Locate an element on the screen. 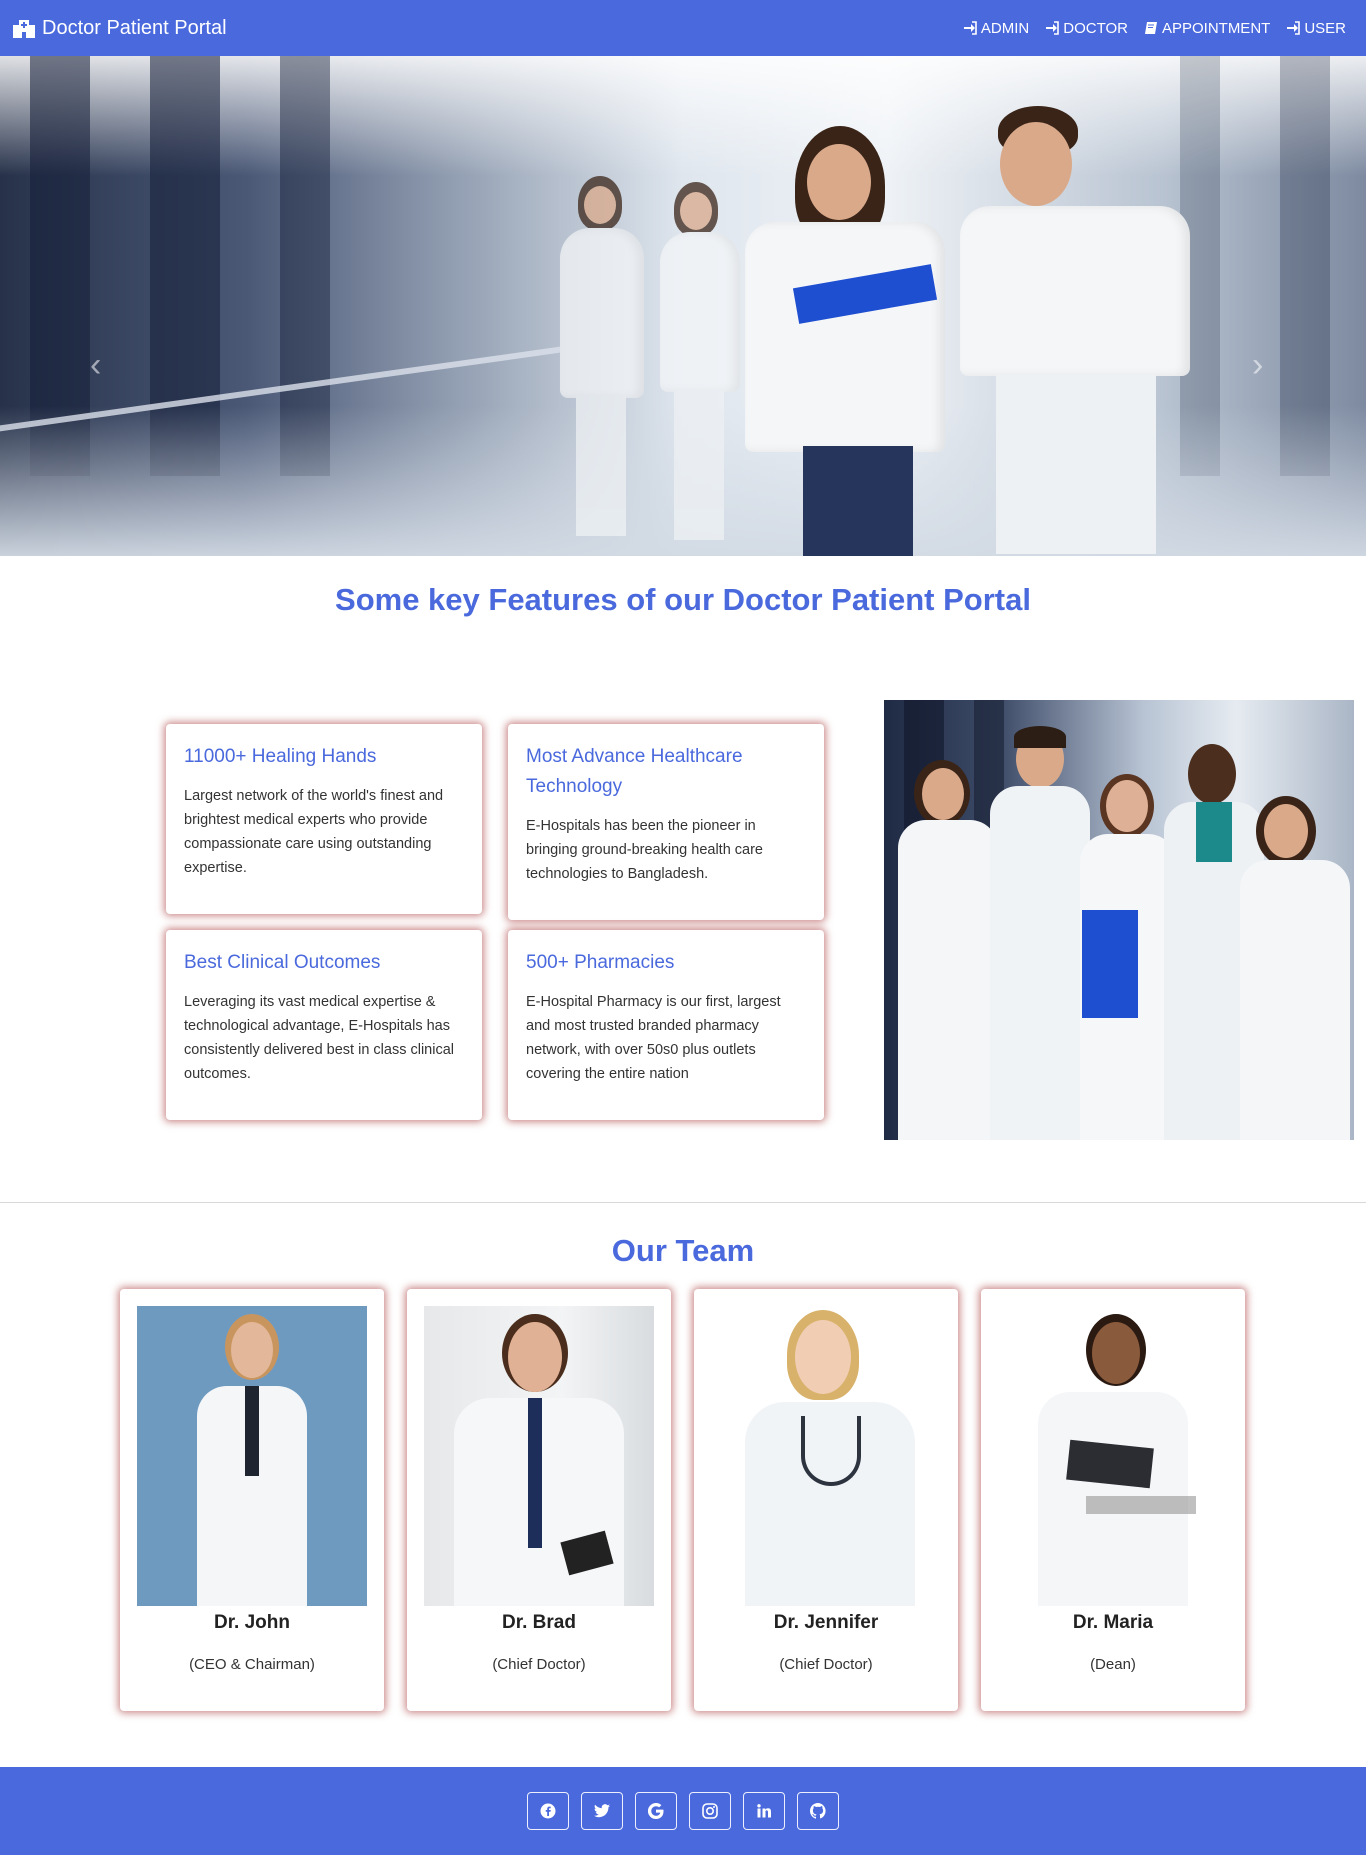 This screenshot has height=1855, width=1366. team-card: Dr. Brad (Chief Doctor) is located at coordinates (539, 1500).